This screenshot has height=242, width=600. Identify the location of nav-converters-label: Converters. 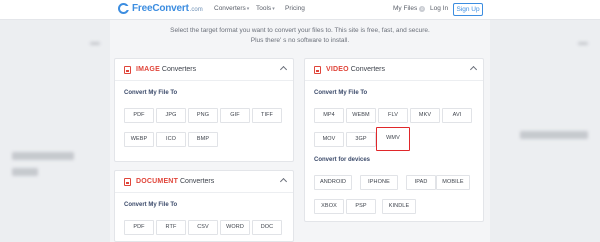
(230, 8).